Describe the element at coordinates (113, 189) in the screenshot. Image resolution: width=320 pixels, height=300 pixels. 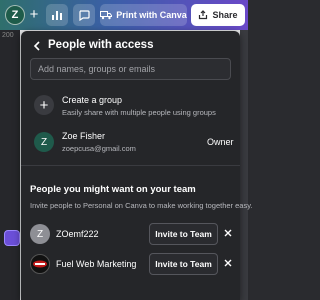
I see `suggestions-title: People you might want on your team` at that location.